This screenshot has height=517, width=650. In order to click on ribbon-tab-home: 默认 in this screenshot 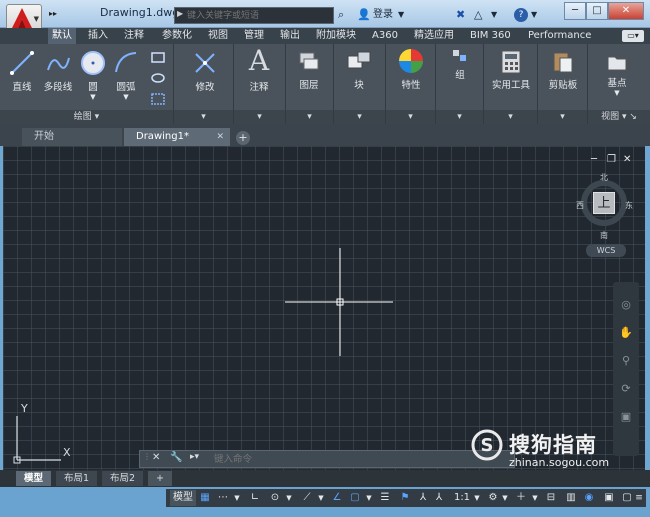, I will do `click(62, 36)`.